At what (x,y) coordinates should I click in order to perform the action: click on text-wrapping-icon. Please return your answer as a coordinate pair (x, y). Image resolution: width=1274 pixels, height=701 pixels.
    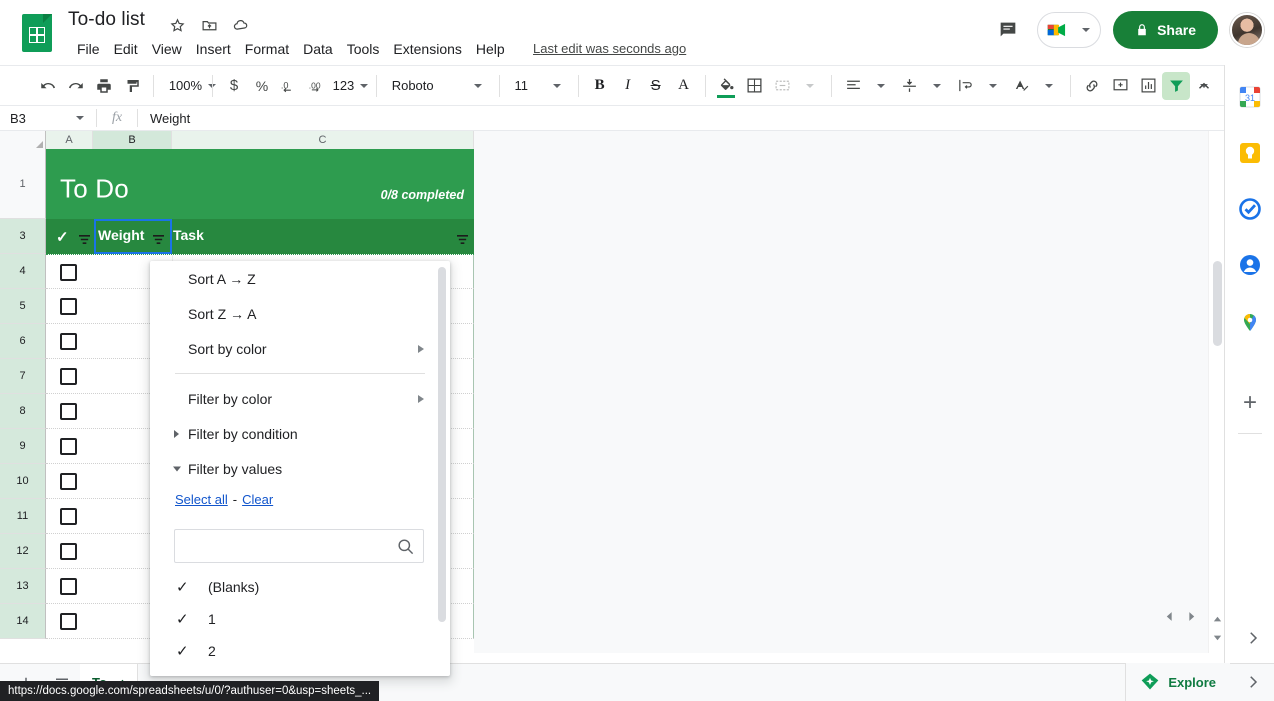
    Looking at the image, I should click on (965, 86).